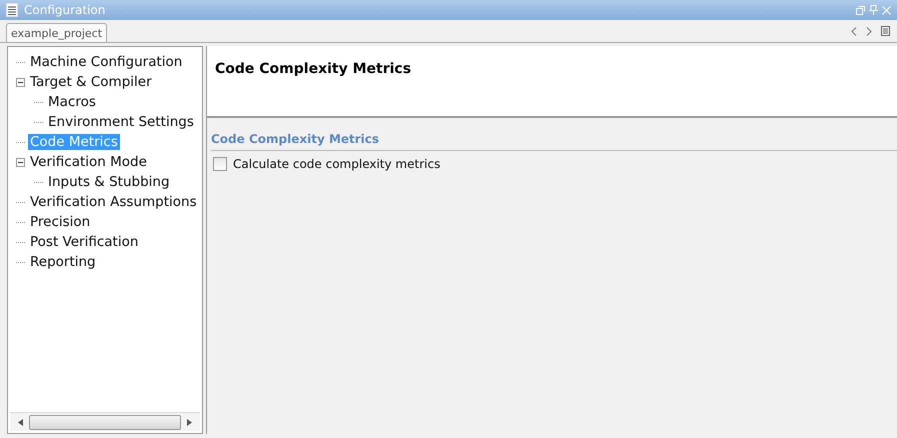 The height and width of the screenshot is (438, 897). I want to click on tree-item: Precision, so click(60, 222).